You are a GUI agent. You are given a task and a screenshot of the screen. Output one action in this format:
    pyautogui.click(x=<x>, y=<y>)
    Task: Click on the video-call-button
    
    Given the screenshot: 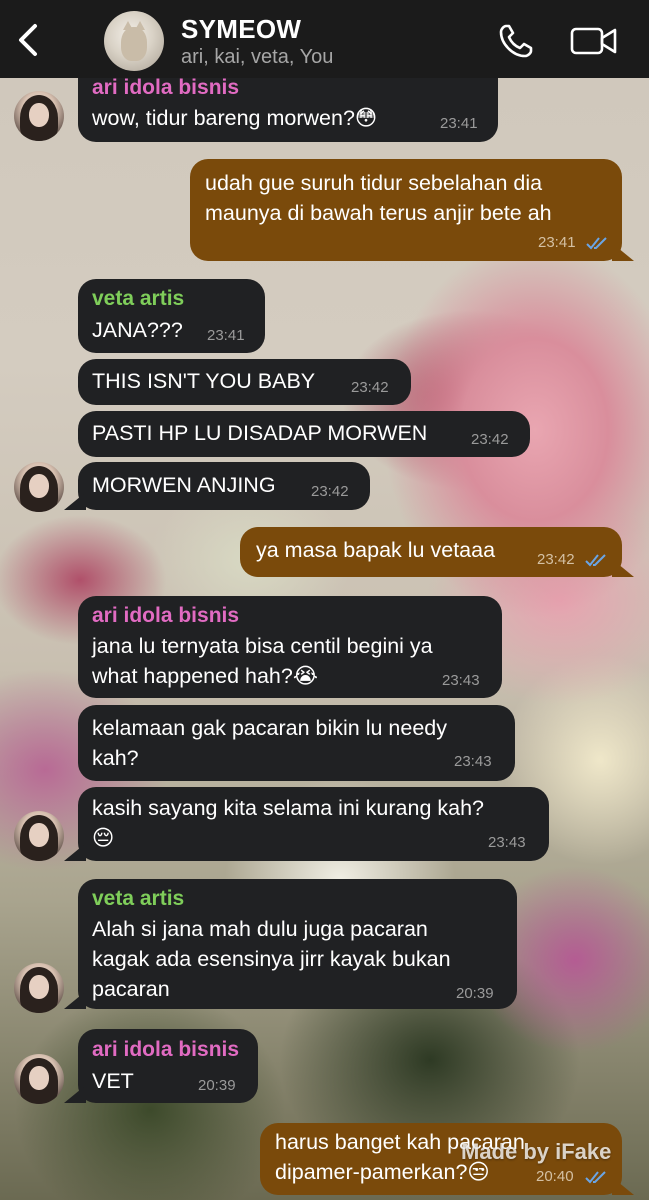 What is the action you would take?
    pyautogui.click(x=594, y=41)
    